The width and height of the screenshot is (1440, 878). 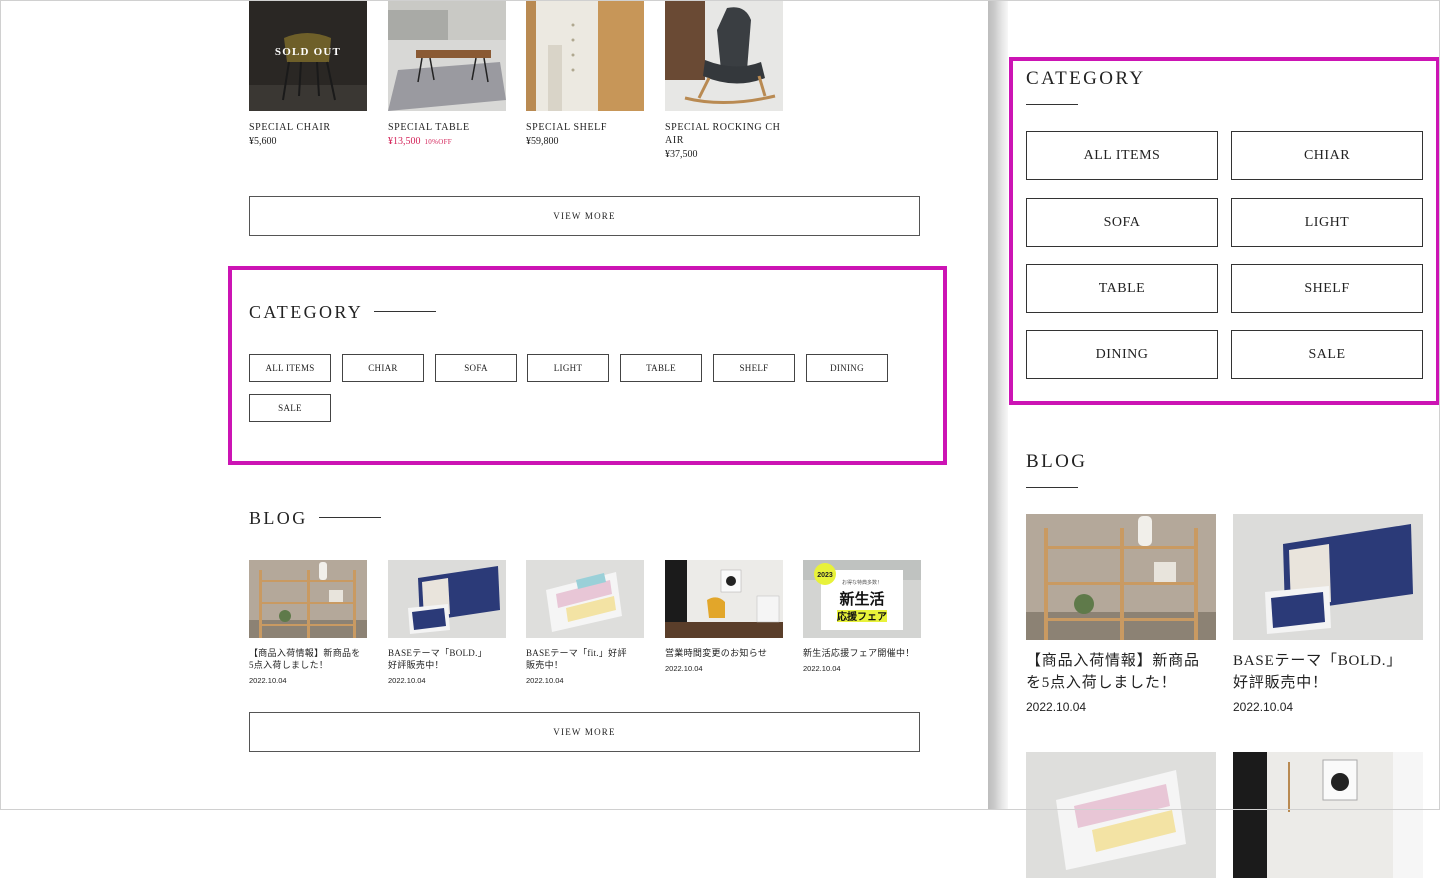 I want to click on product-card: SPECIAL ROCKING CH AIR ¥37,500, so click(x=724, y=80).